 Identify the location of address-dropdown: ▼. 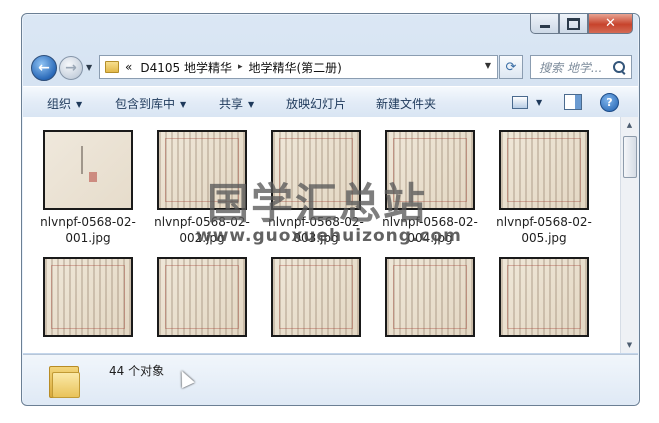
(488, 65).